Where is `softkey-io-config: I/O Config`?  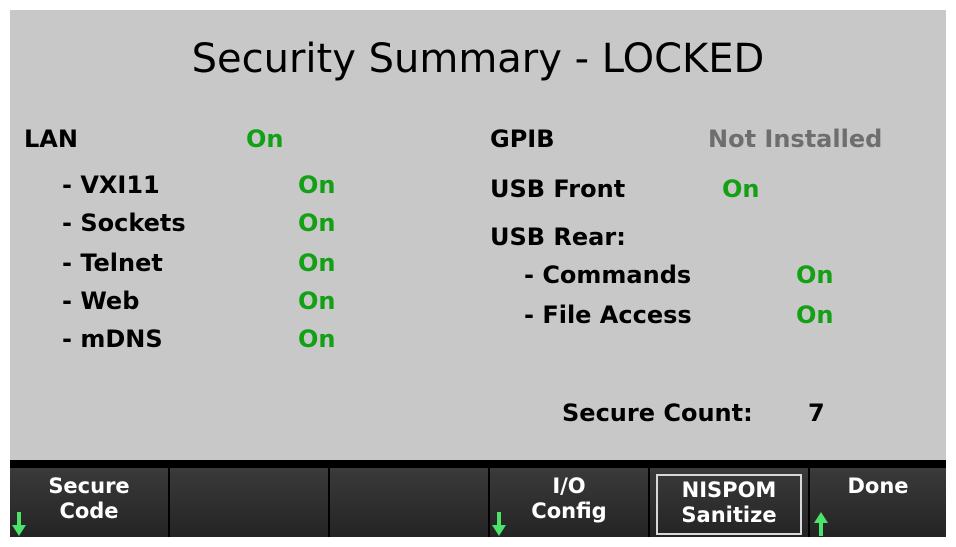
softkey-io-config: I/O Config is located at coordinates (569, 502).